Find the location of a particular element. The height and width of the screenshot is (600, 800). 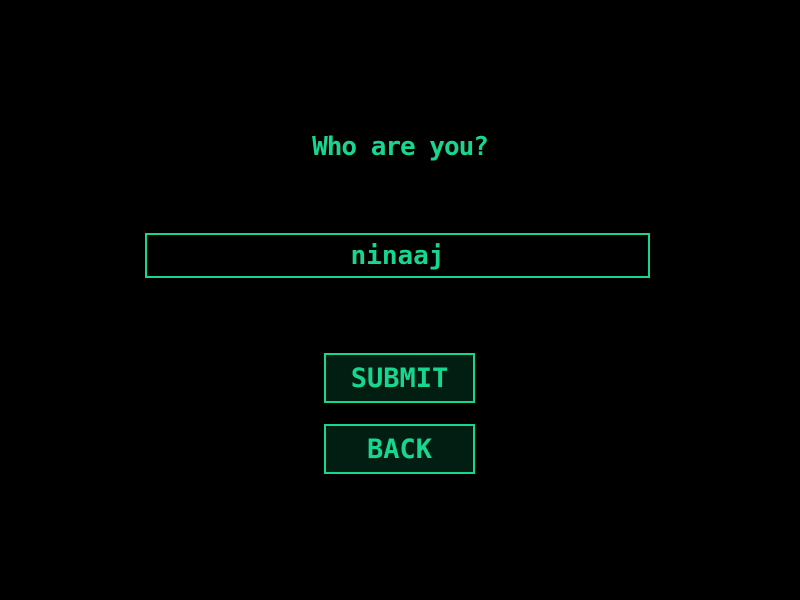

name-input: ninaaj is located at coordinates (397, 255).